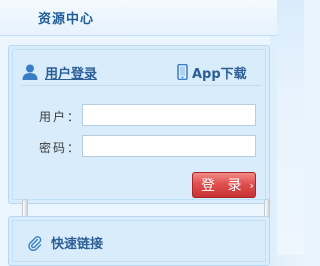  Describe the element at coordinates (169, 115) in the screenshot. I see `username-input` at that location.